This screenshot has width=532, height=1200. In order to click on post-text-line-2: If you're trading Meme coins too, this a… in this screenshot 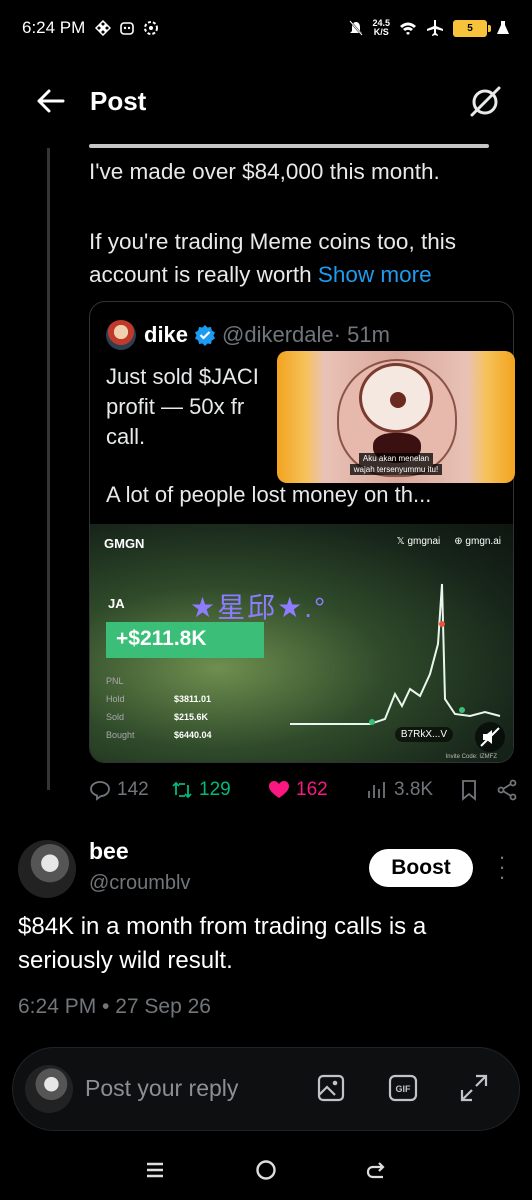, I will do `click(272, 258)`.